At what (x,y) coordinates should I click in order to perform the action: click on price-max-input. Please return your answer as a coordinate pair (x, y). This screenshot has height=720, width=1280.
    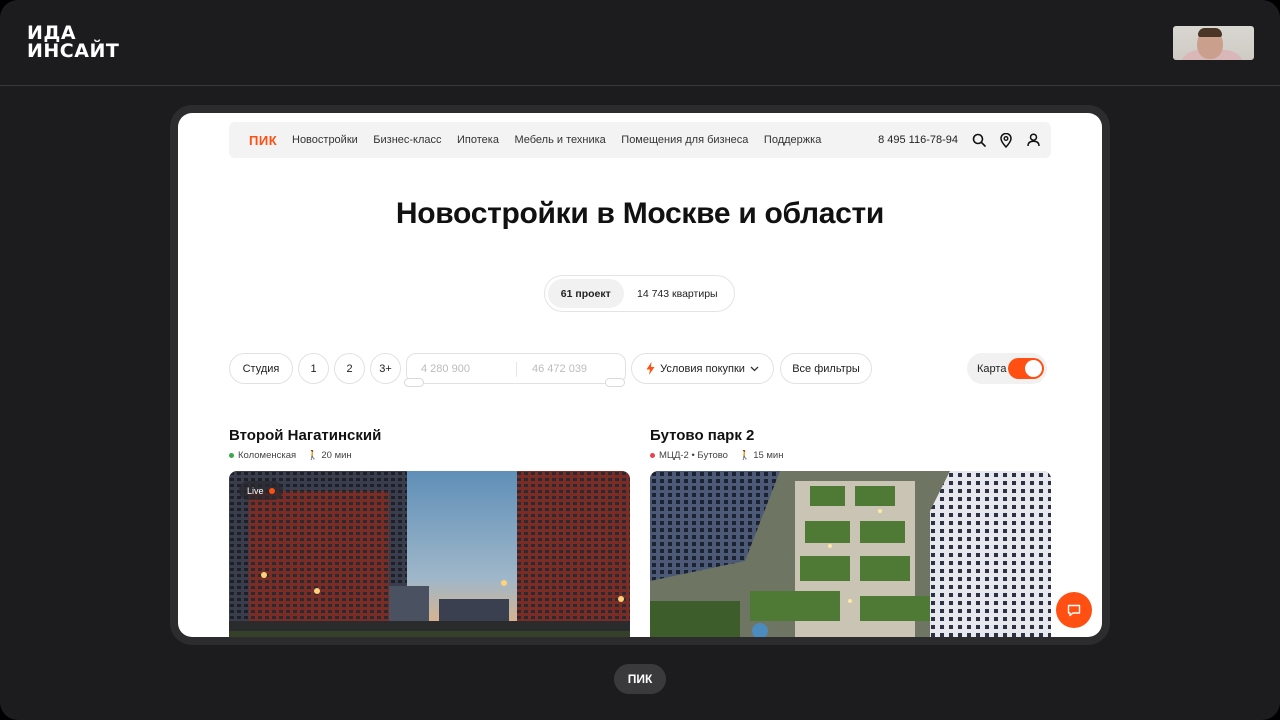
    Looking at the image, I should click on (577, 369).